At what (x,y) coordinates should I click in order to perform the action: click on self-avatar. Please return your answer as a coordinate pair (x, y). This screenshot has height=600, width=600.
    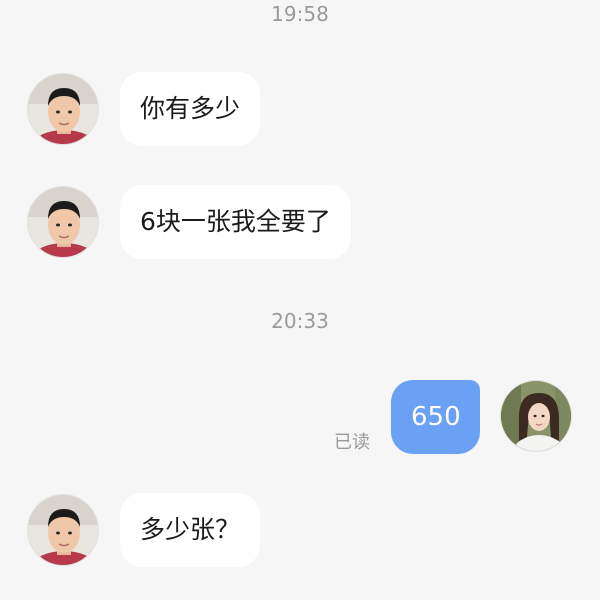
    Looking at the image, I should click on (536, 416).